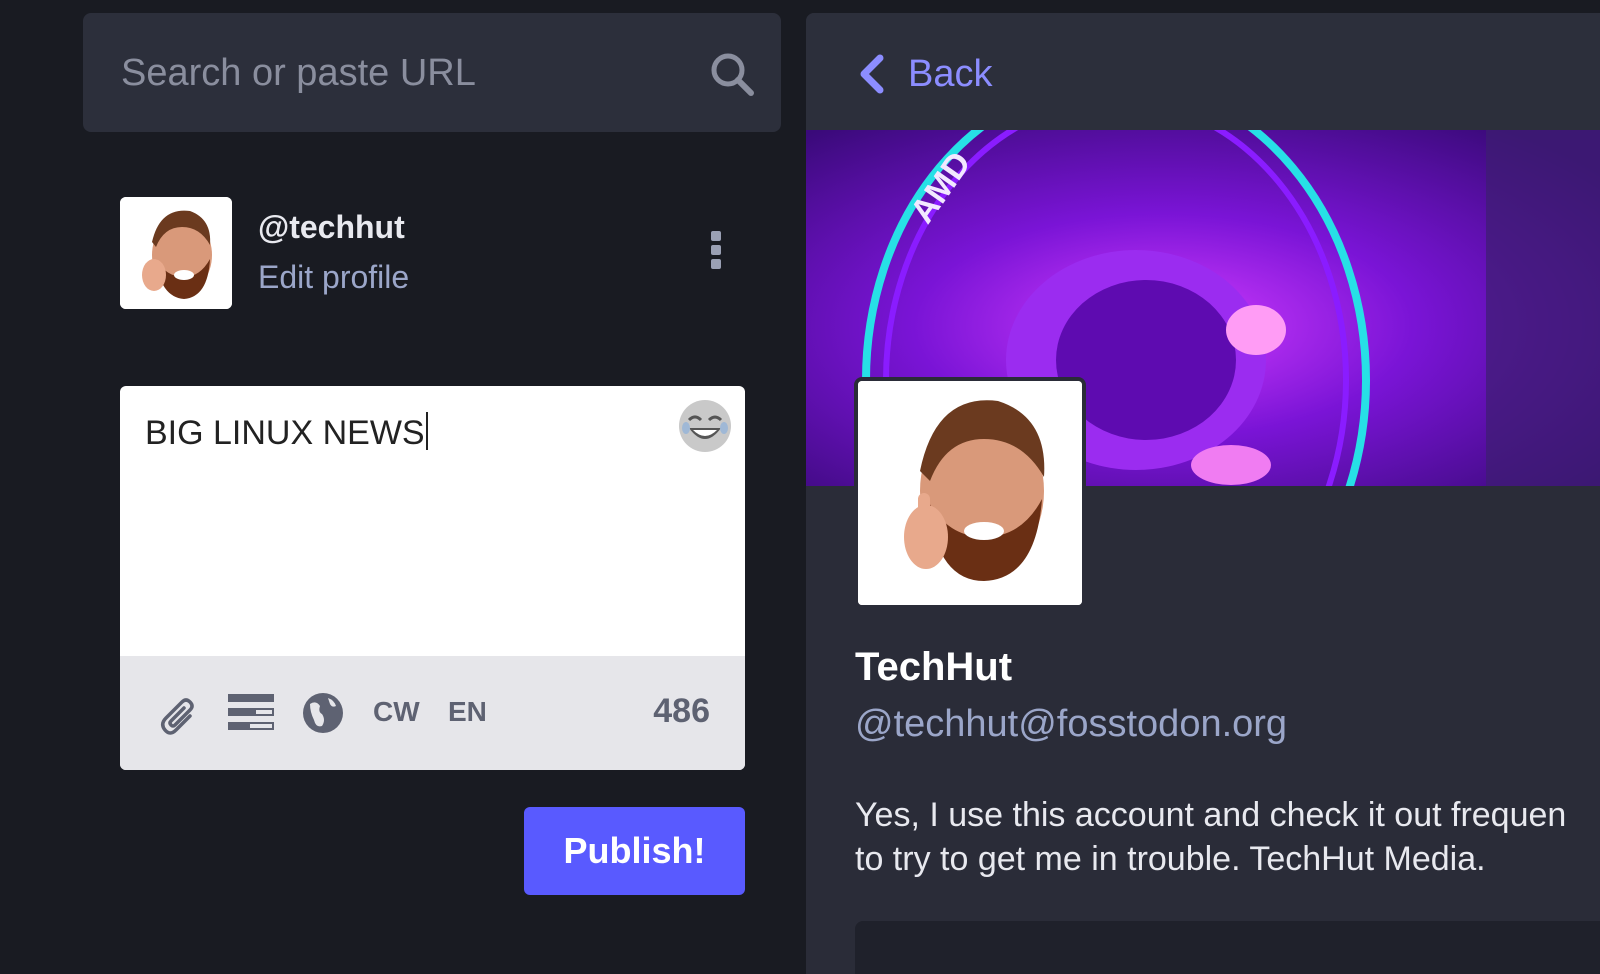 This screenshot has height=974, width=1600. I want to click on profile-fields-card, so click(1227, 947).